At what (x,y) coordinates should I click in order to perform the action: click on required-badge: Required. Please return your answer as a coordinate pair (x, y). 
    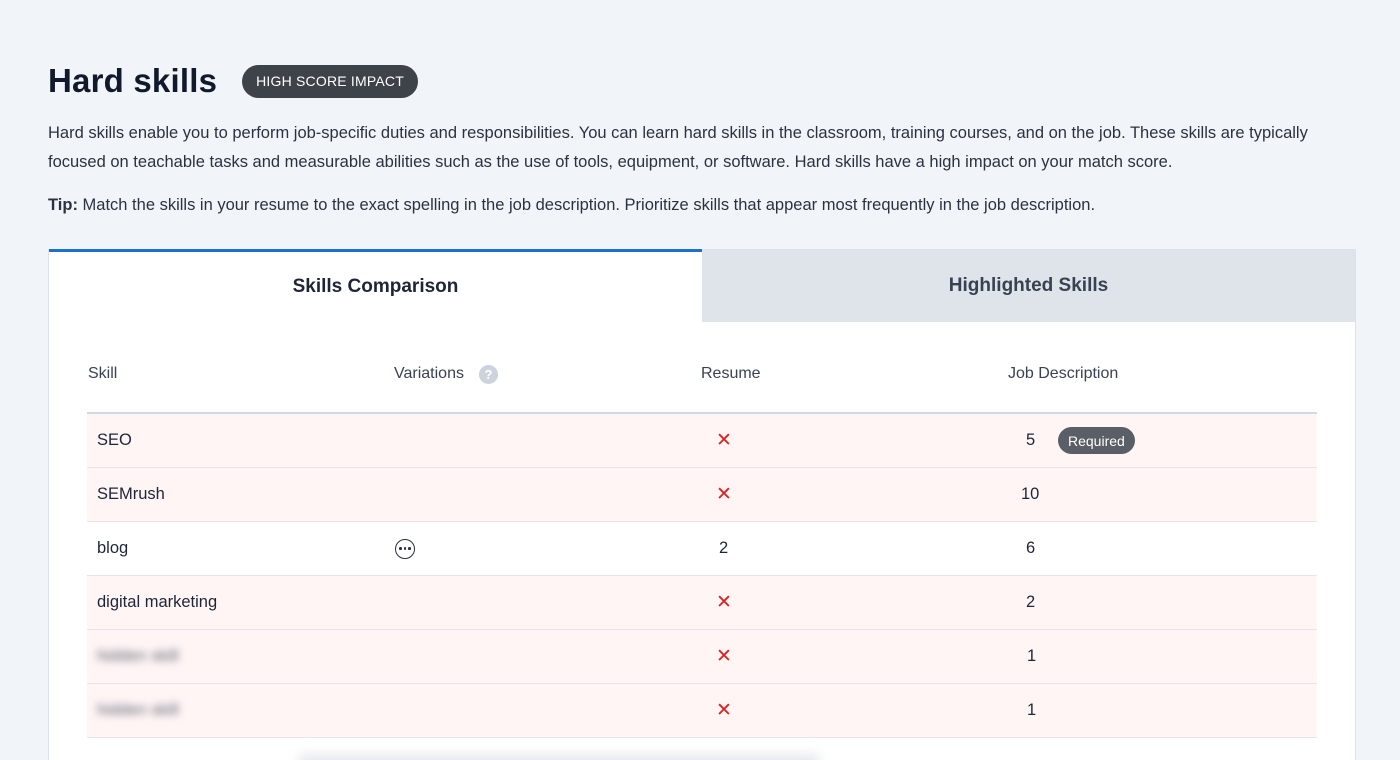
    Looking at the image, I should click on (1096, 440).